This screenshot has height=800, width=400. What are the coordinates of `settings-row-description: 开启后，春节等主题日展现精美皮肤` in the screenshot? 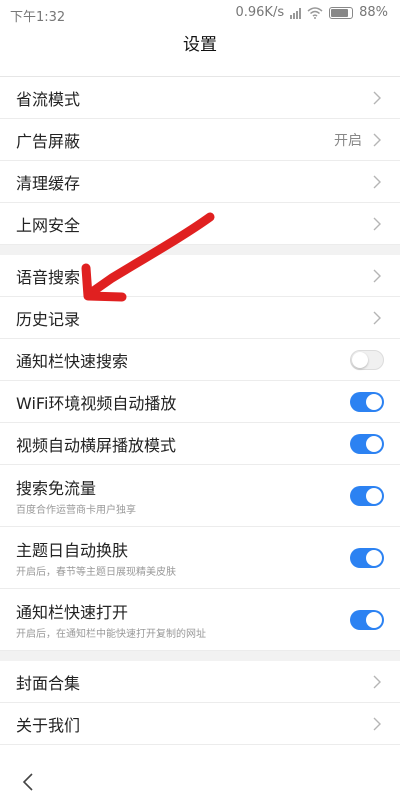 It's located at (96, 572).